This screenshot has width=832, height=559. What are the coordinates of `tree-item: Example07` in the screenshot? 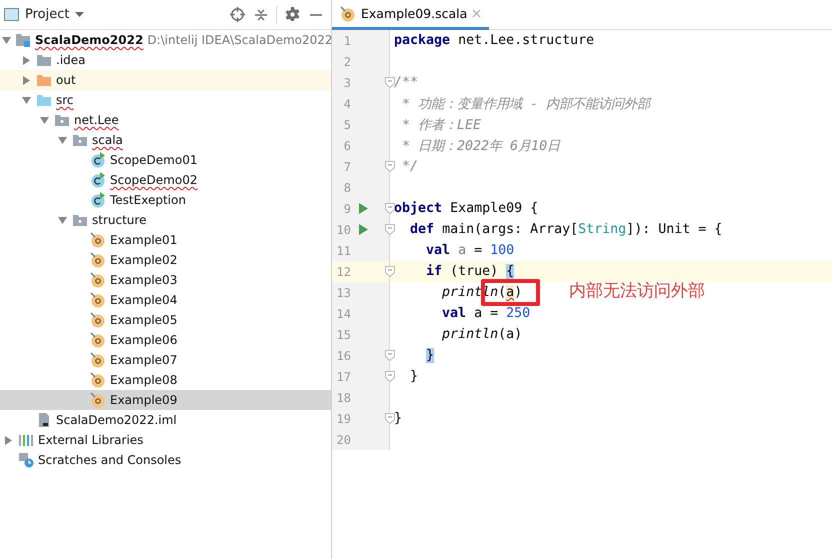 It's located at (165, 360).